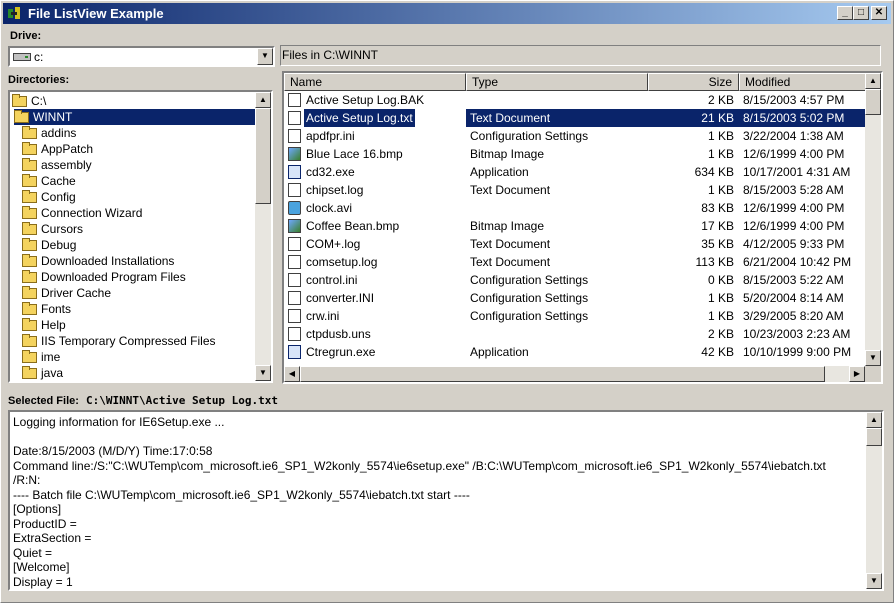  Describe the element at coordinates (557, 82) in the screenshot. I see `column-header: Type` at that location.